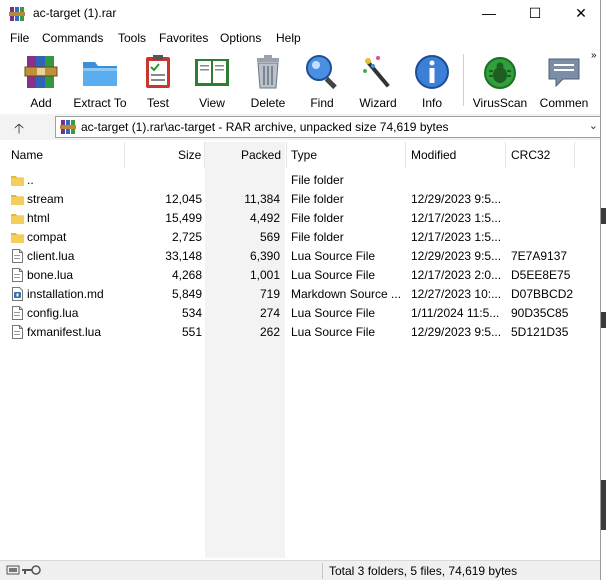  What do you see at coordinates (186, 294) in the screenshot?
I see `file-size: 5,849` at bounding box center [186, 294].